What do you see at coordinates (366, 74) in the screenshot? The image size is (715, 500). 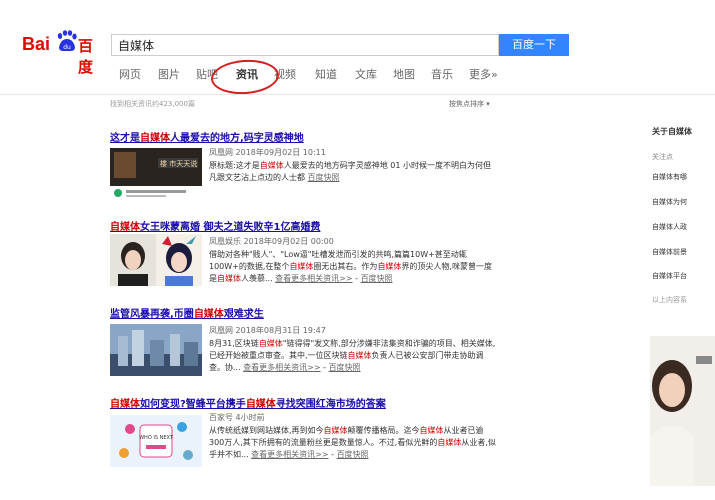 I see `tab-6: 文库` at bounding box center [366, 74].